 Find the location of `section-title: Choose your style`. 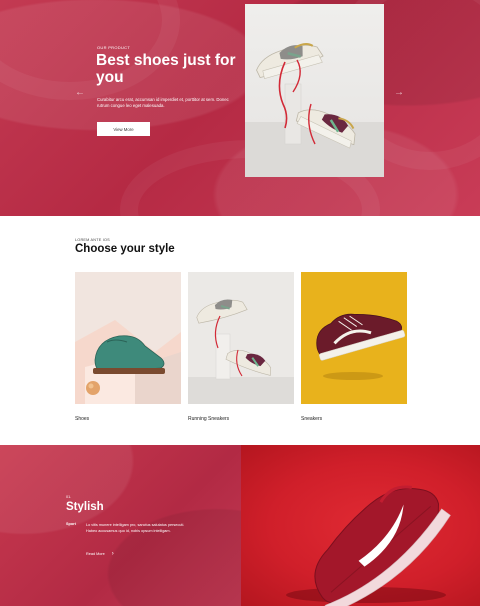

section-title: Choose your style is located at coordinates (125, 249).